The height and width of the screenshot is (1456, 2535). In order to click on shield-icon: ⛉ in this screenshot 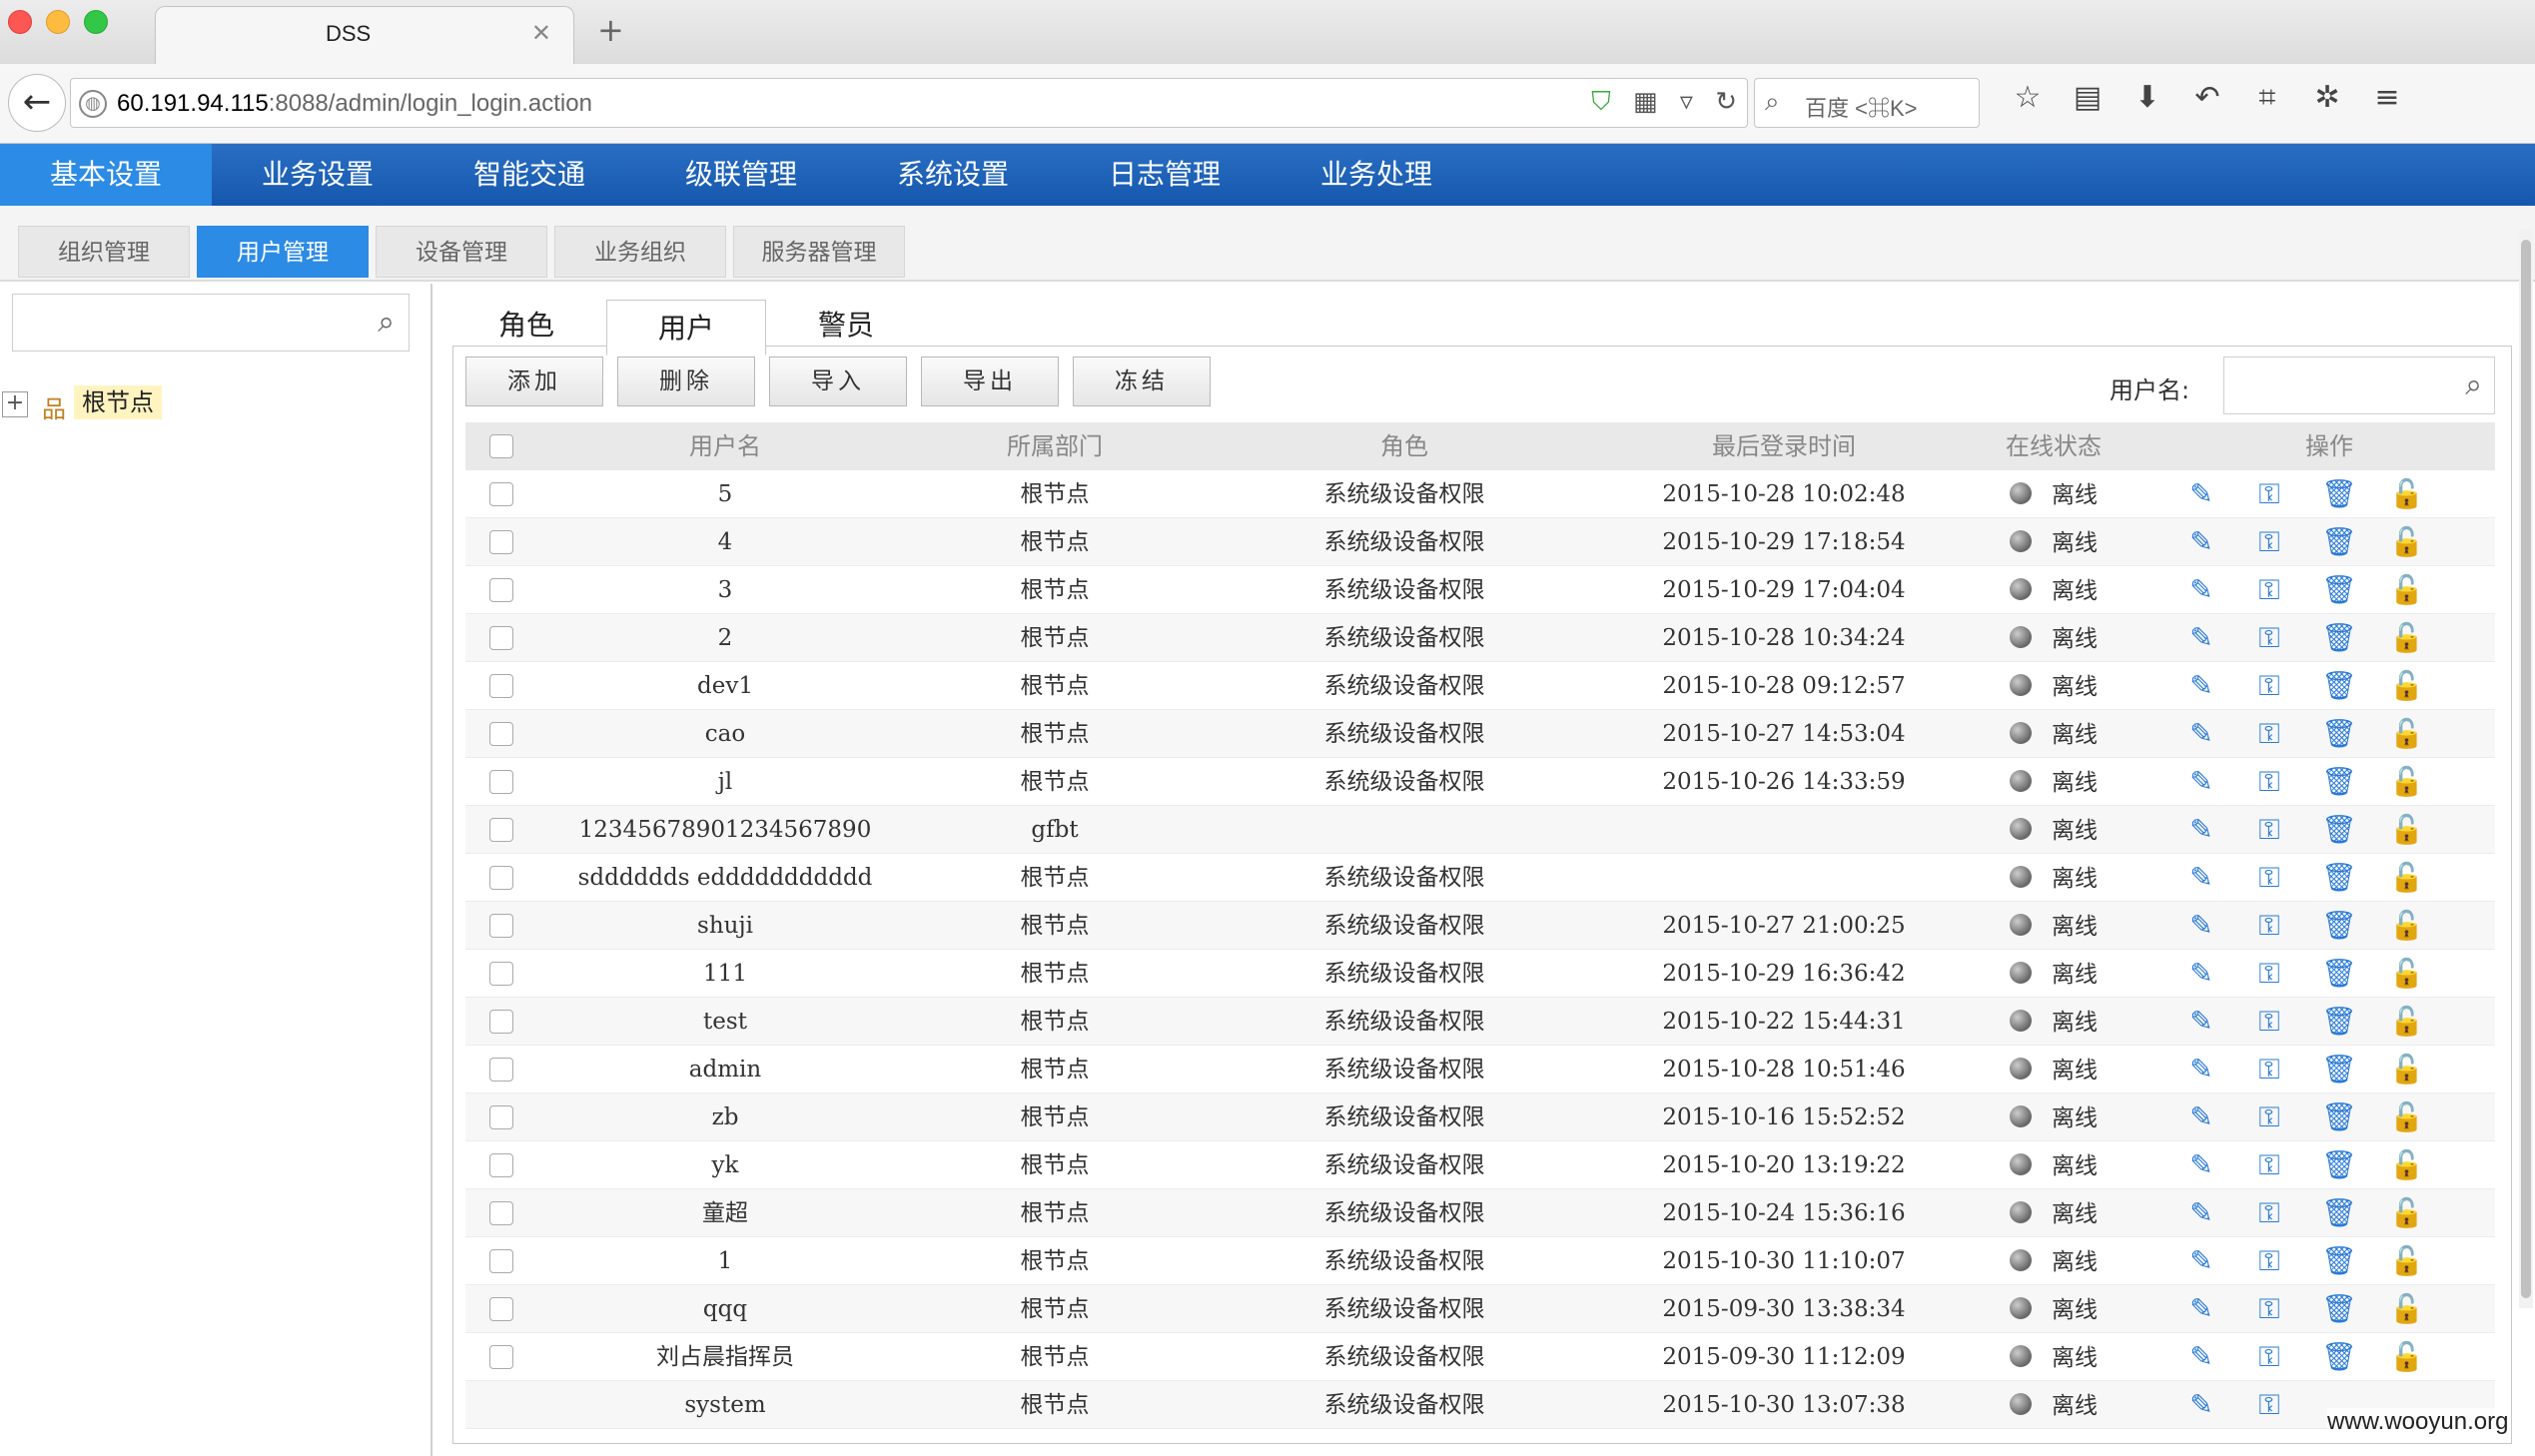, I will do `click(1601, 102)`.